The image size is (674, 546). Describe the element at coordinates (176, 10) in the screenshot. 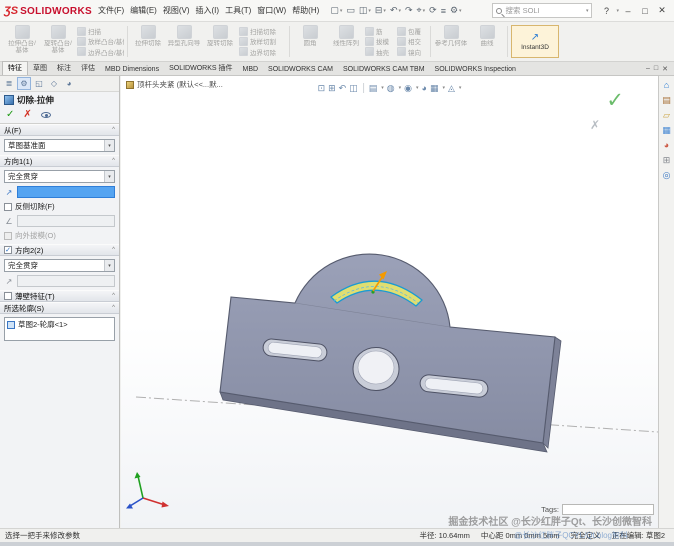

I see `menu-view: 视图(V)` at that location.